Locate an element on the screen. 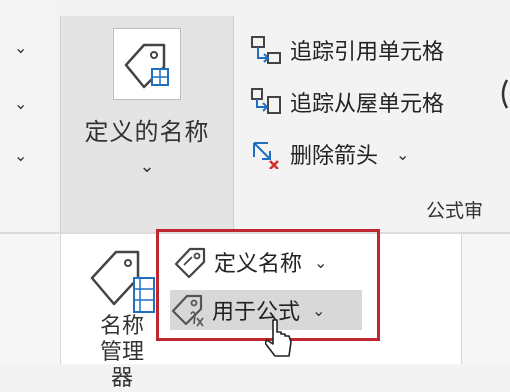 The image size is (510, 392). trace-dependents-button: 追踪从屋单元格 is located at coordinates (347, 102).